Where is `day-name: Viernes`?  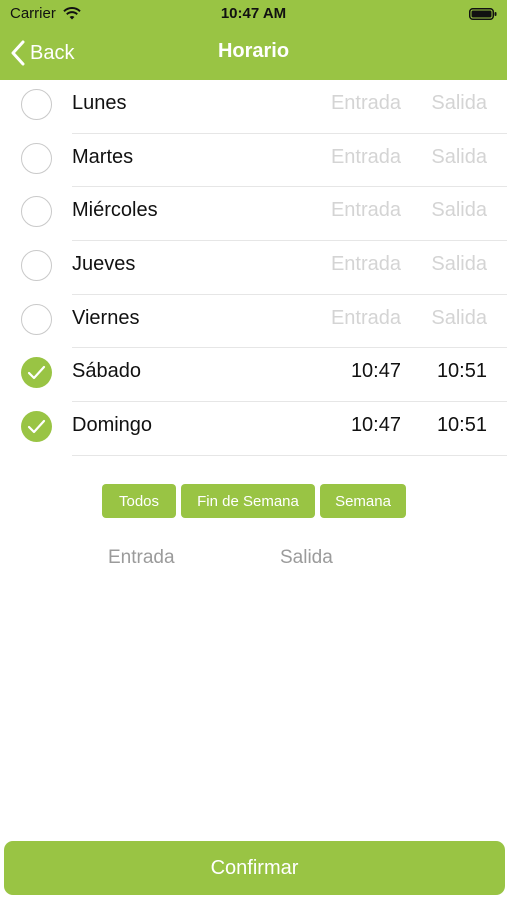 day-name: Viernes is located at coordinates (106, 317).